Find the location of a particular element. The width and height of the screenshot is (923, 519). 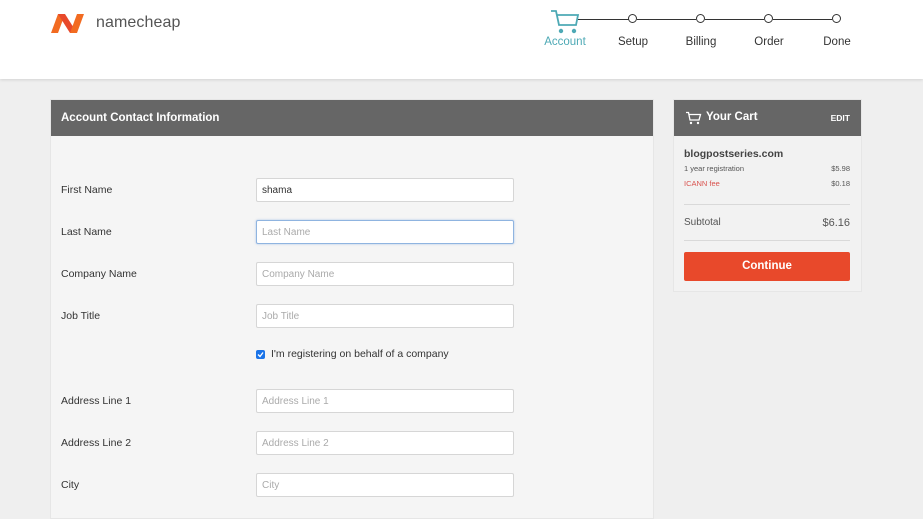

form-title: Account Contact Information is located at coordinates (352, 118).